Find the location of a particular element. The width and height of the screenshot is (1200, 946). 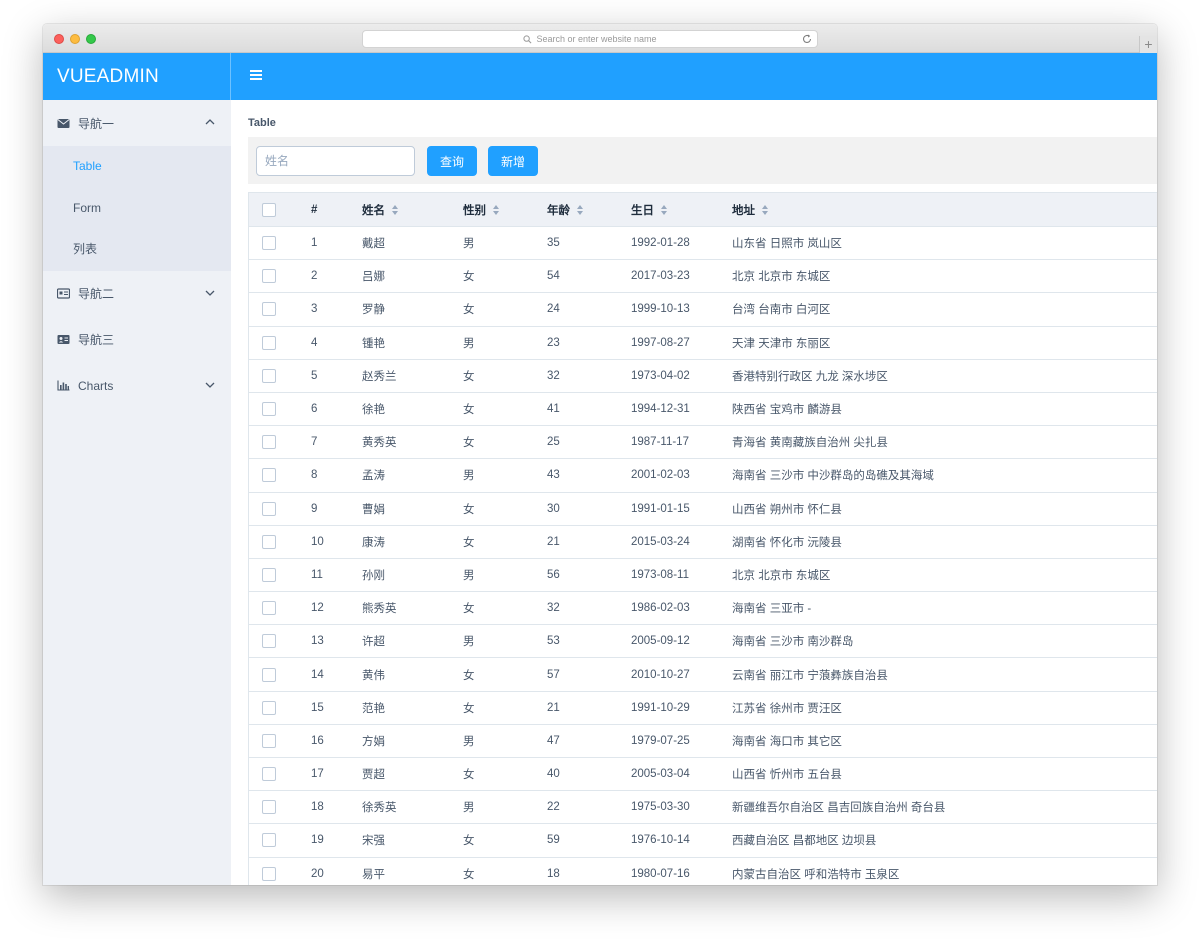

table-row: 10康涛女212015-03-24湖南省 怀化市 沅陵县 is located at coordinates (703, 542).